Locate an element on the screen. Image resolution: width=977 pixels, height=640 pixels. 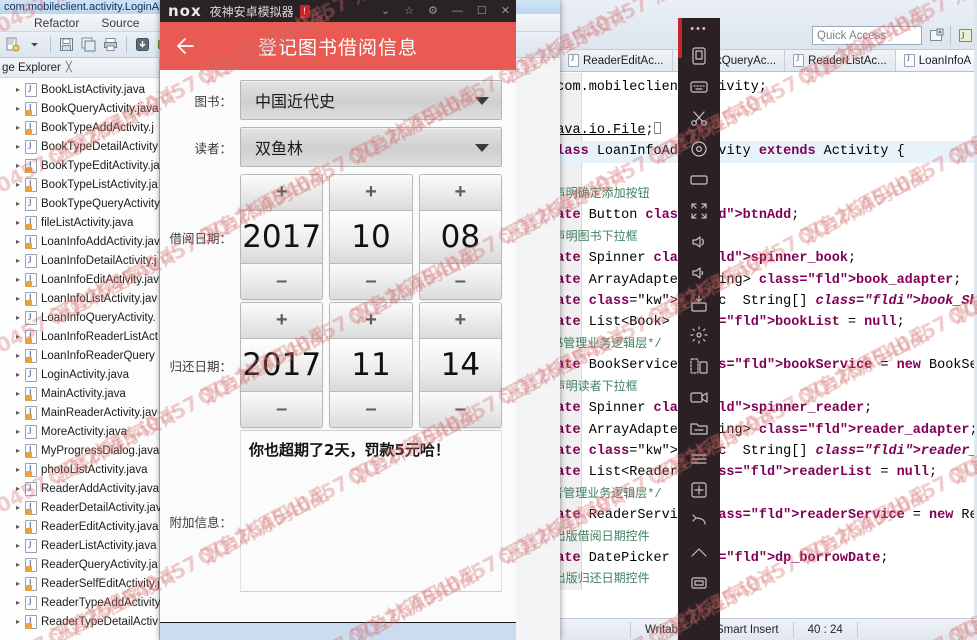
nox-title-bar: nox 夜神安卓模拟器 ! ⌄ ☆ ⚙ — ☐ ✕ is located at coordinates (338, 11).